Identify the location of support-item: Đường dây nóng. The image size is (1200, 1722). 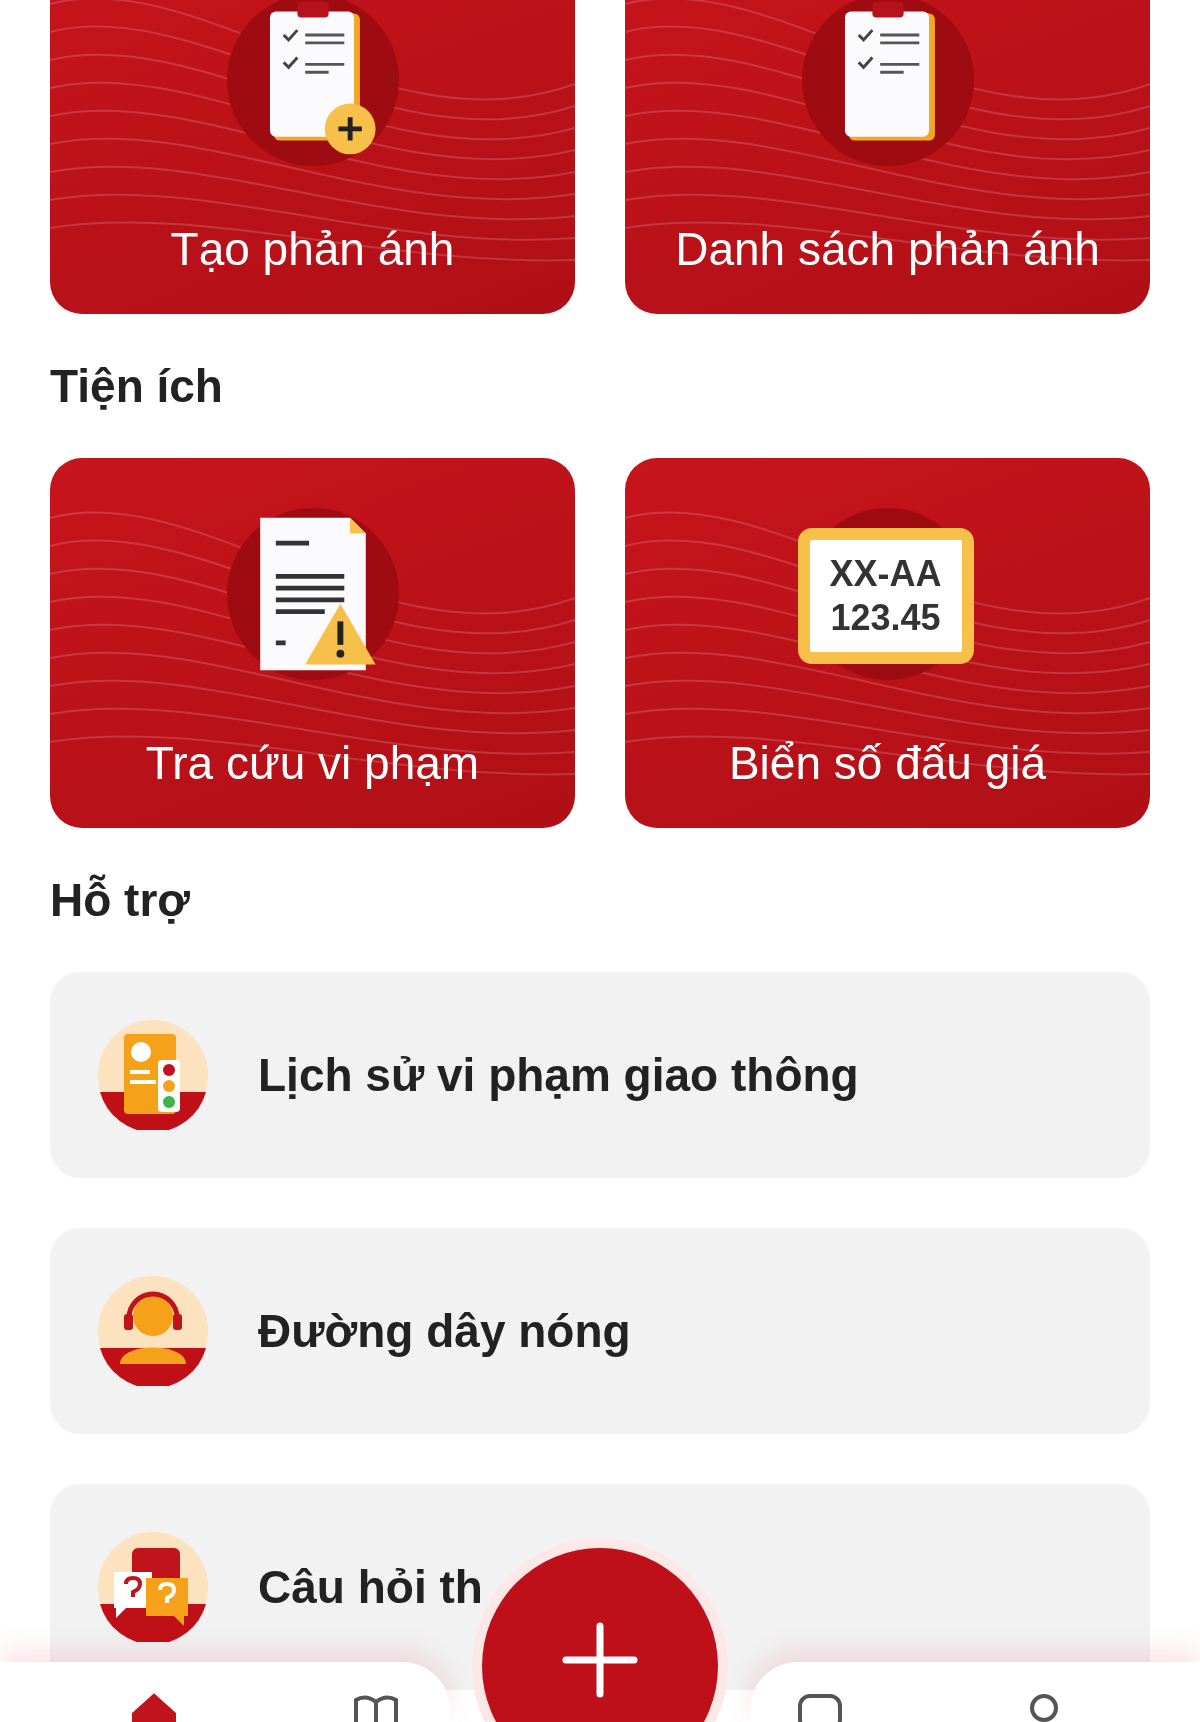
(600, 1331).